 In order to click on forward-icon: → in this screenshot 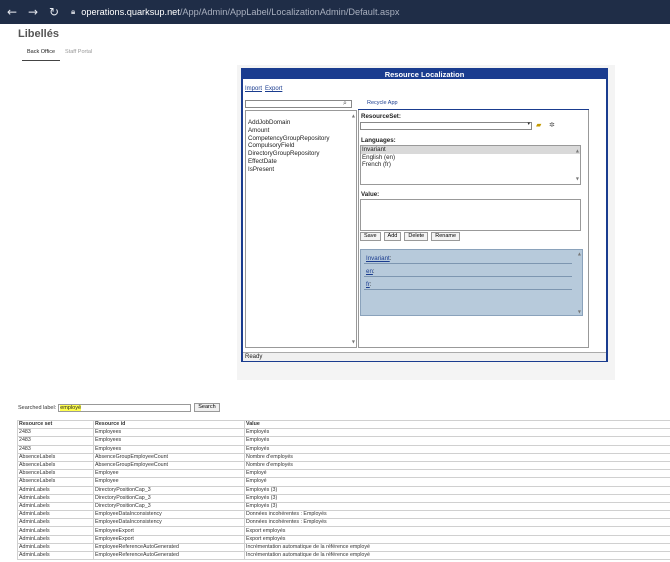, I will do `click(33, 12)`.